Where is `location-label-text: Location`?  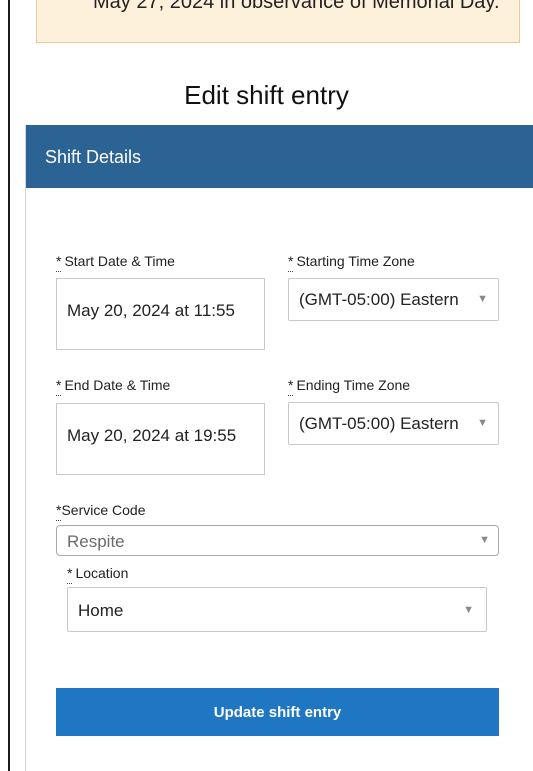
location-label-text: Location is located at coordinates (102, 573).